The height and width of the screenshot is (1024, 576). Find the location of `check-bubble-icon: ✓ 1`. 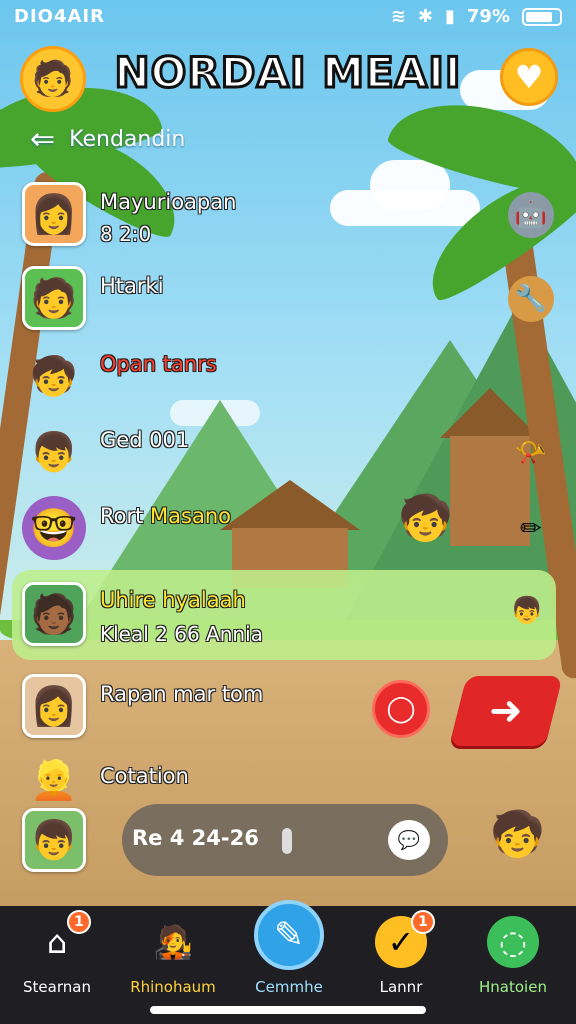

check-bubble-icon: ✓ 1 is located at coordinates (405, 939).